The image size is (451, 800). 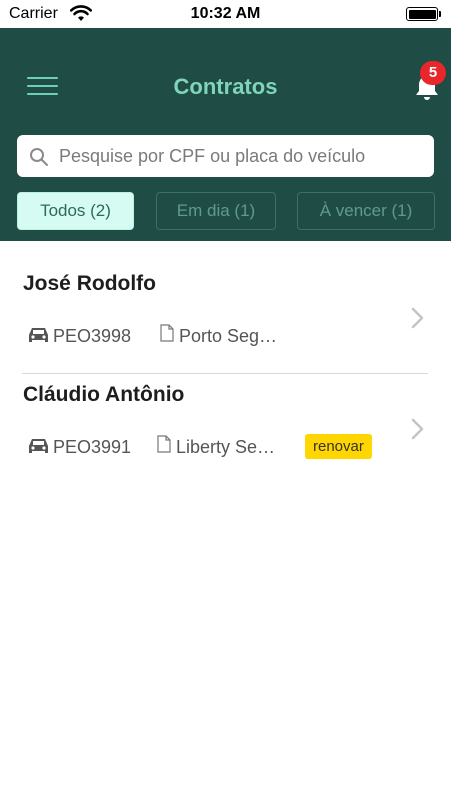 What do you see at coordinates (440, 14) in the screenshot?
I see `battery-nub` at bounding box center [440, 14].